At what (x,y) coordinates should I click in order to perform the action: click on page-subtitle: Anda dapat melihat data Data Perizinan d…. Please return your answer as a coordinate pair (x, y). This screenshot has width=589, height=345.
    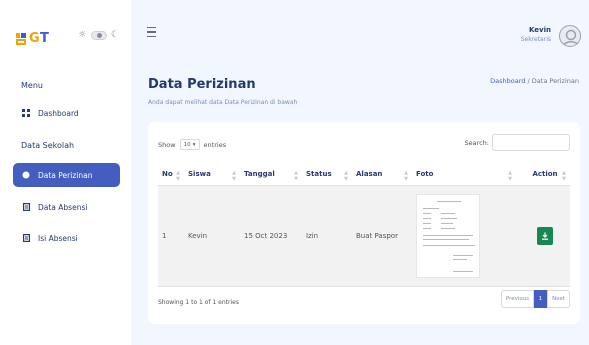
    Looking at the image, I should click on (223, 102).